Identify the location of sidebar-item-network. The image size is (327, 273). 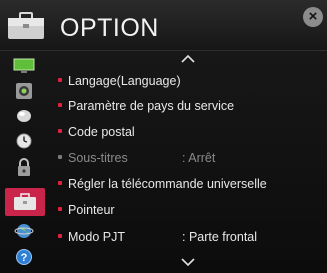
(24, 231).